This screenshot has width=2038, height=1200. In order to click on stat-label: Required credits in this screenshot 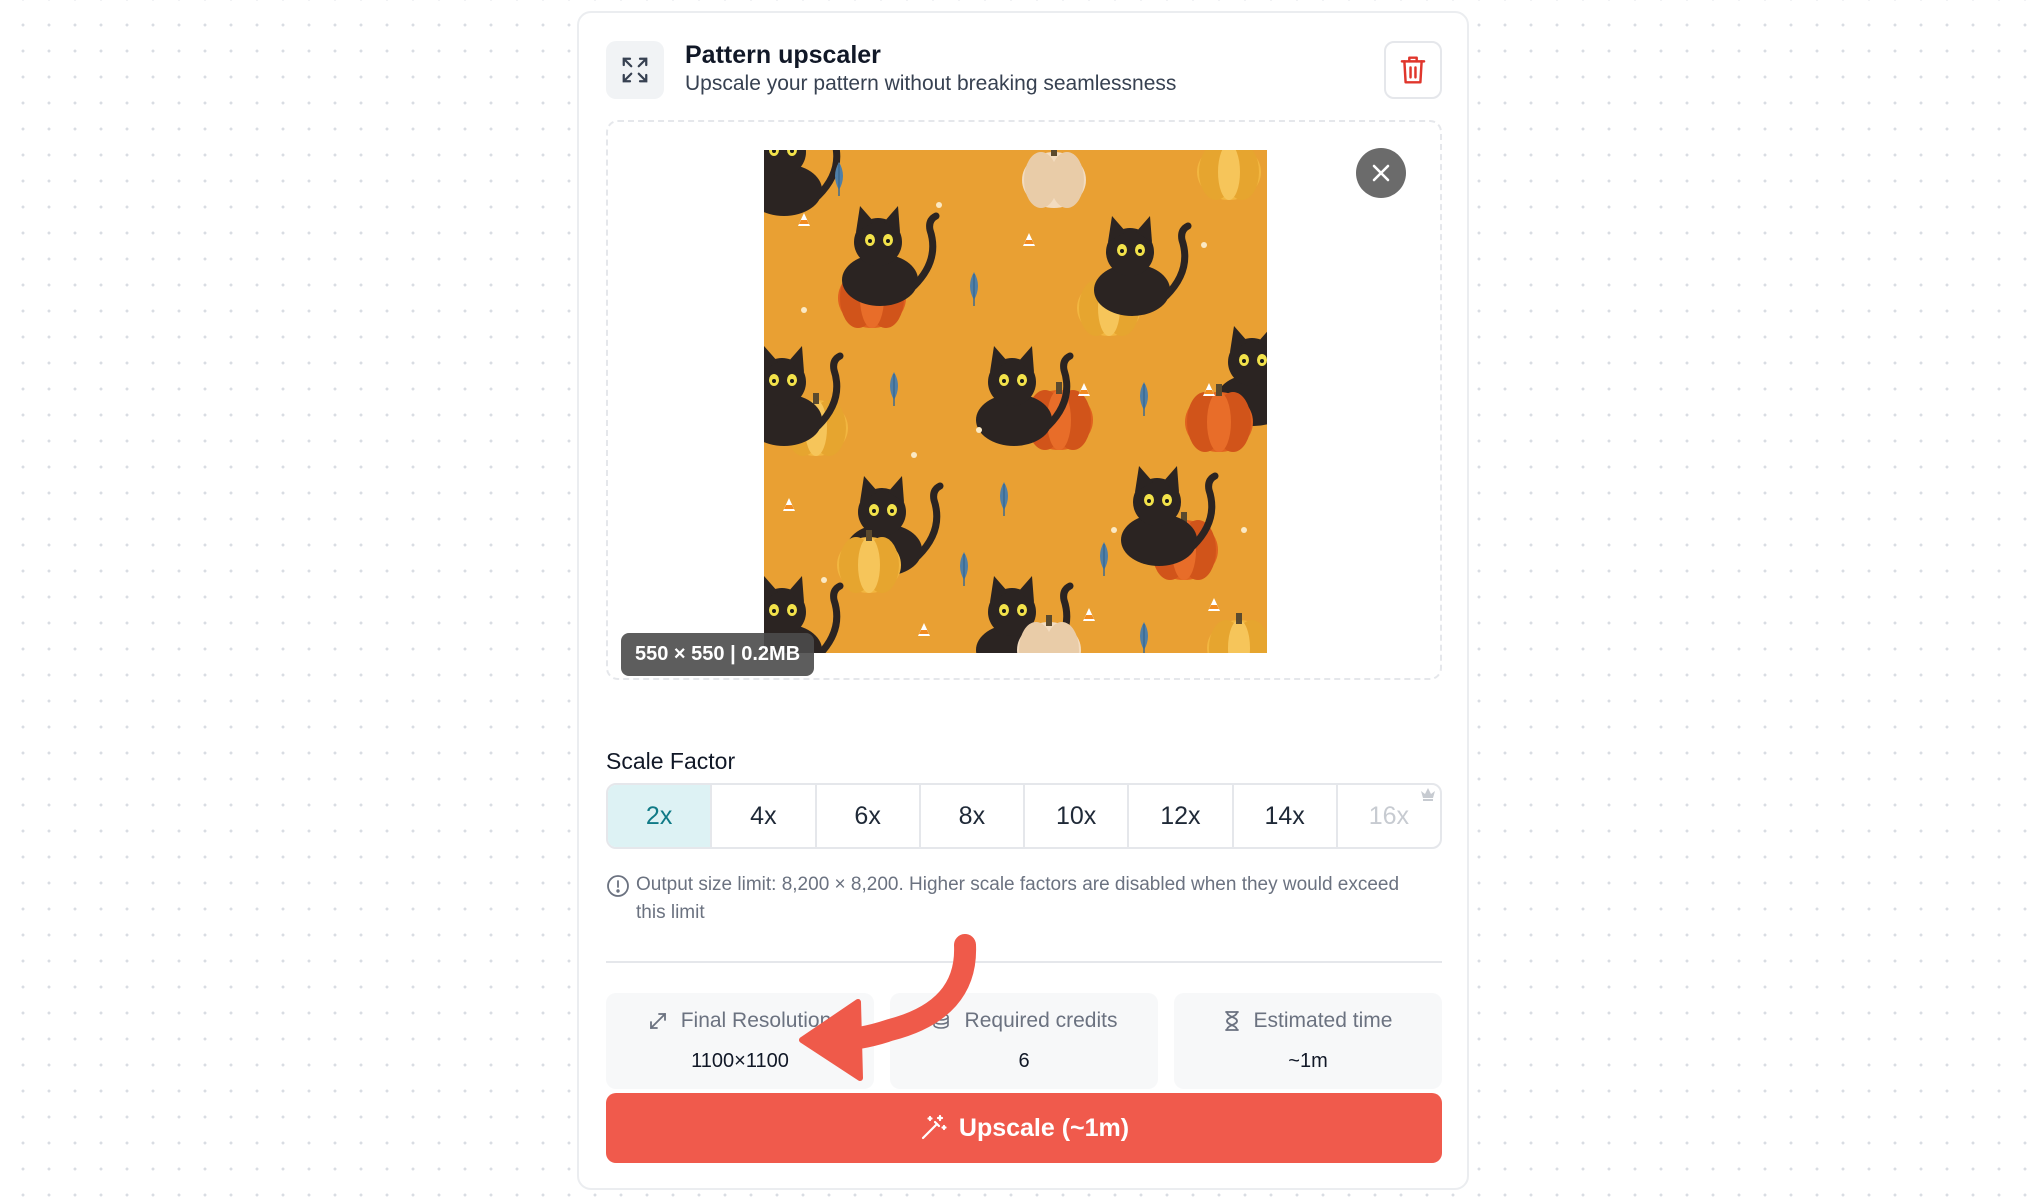, I will do `click(1041, 1020)`.